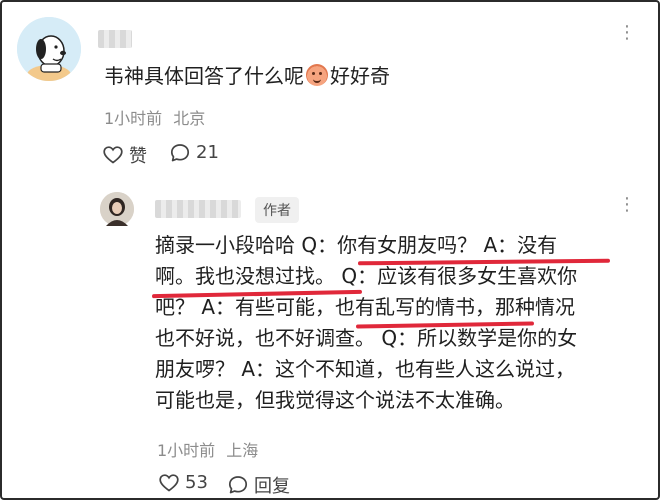 The height and width of the screenshot is (500, 660). What do you see at coordinates (133, 118) in the screenshot?
I see `comment-time: 1小时前` at bounding box center [133, 118].